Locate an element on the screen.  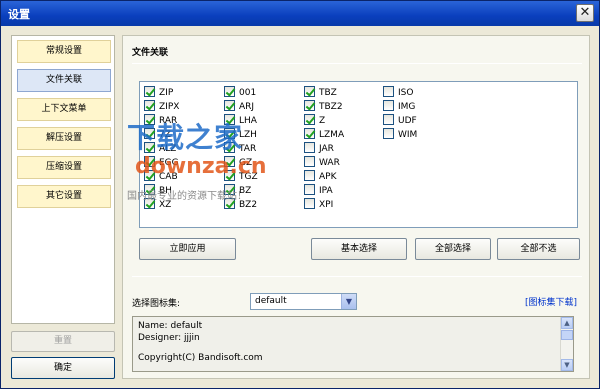
filetype-checkbox-bz2: BZ2 is located at coordinates (240, 204).